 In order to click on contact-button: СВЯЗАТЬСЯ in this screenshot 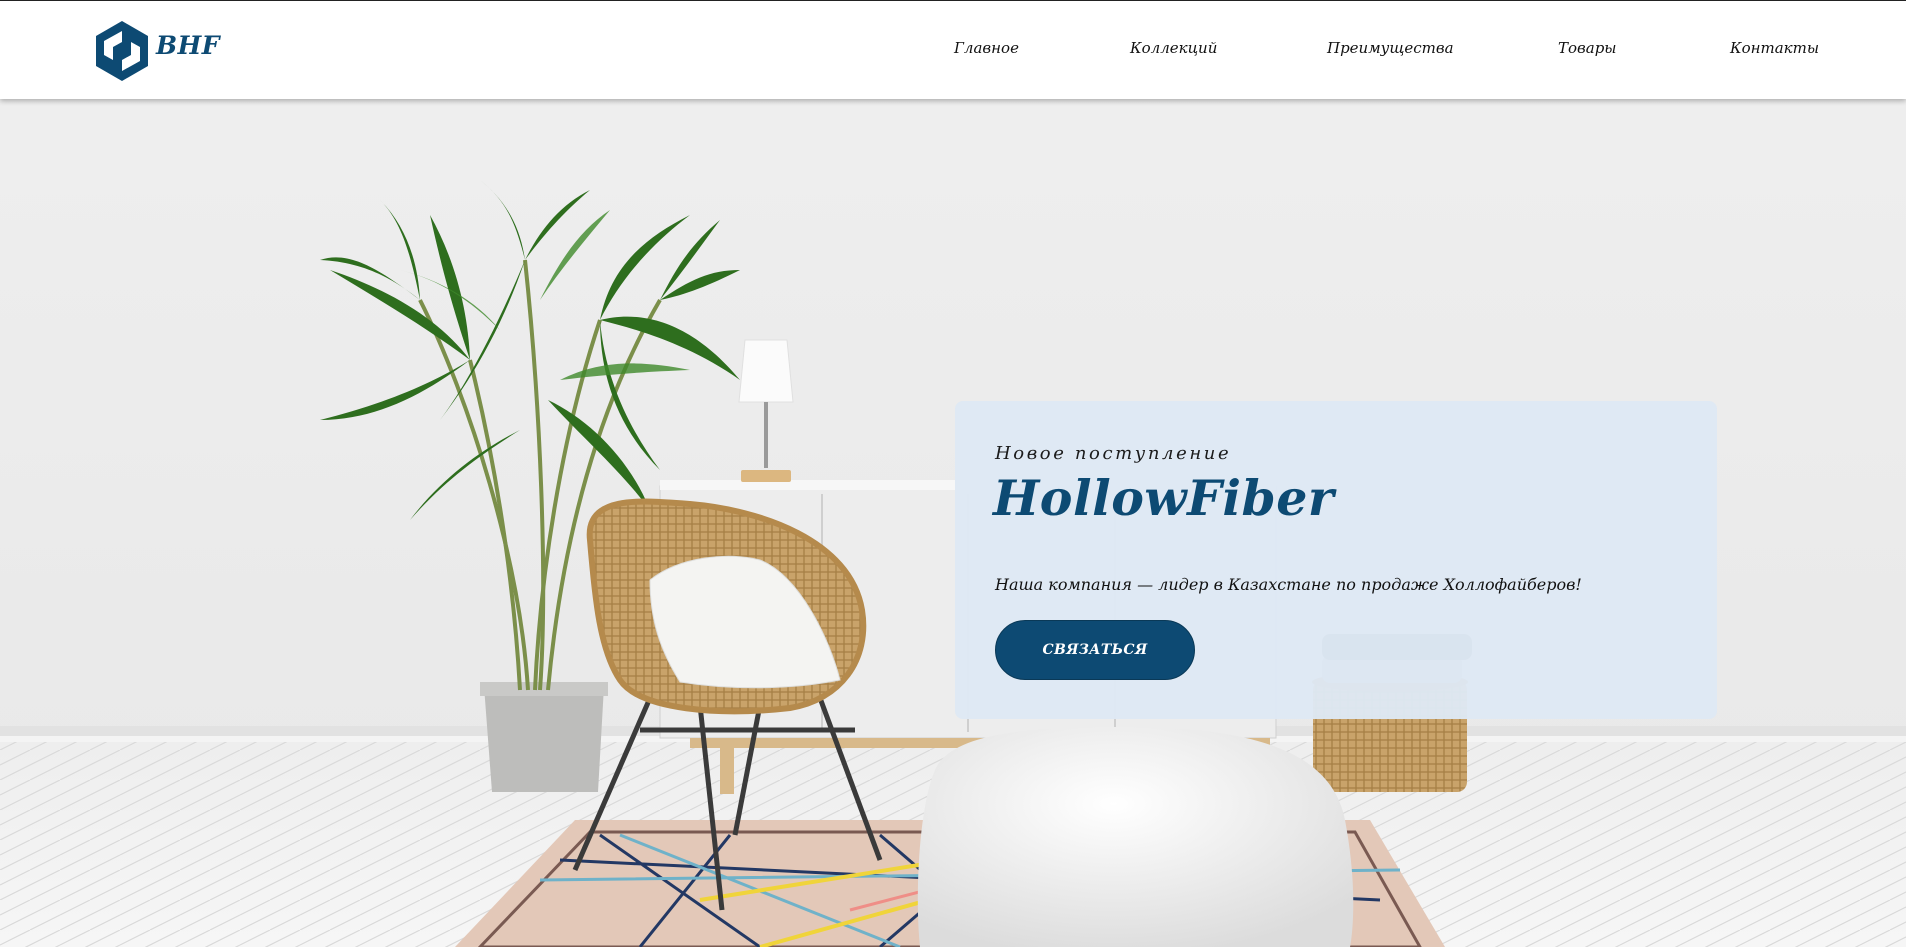, I will do `click(1095, 650)`.